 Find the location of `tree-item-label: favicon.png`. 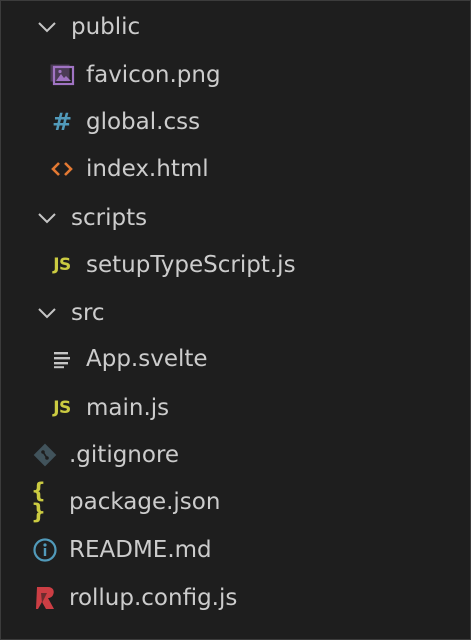

tree-item-label: favicon.png is located at coordinates (153, 74).